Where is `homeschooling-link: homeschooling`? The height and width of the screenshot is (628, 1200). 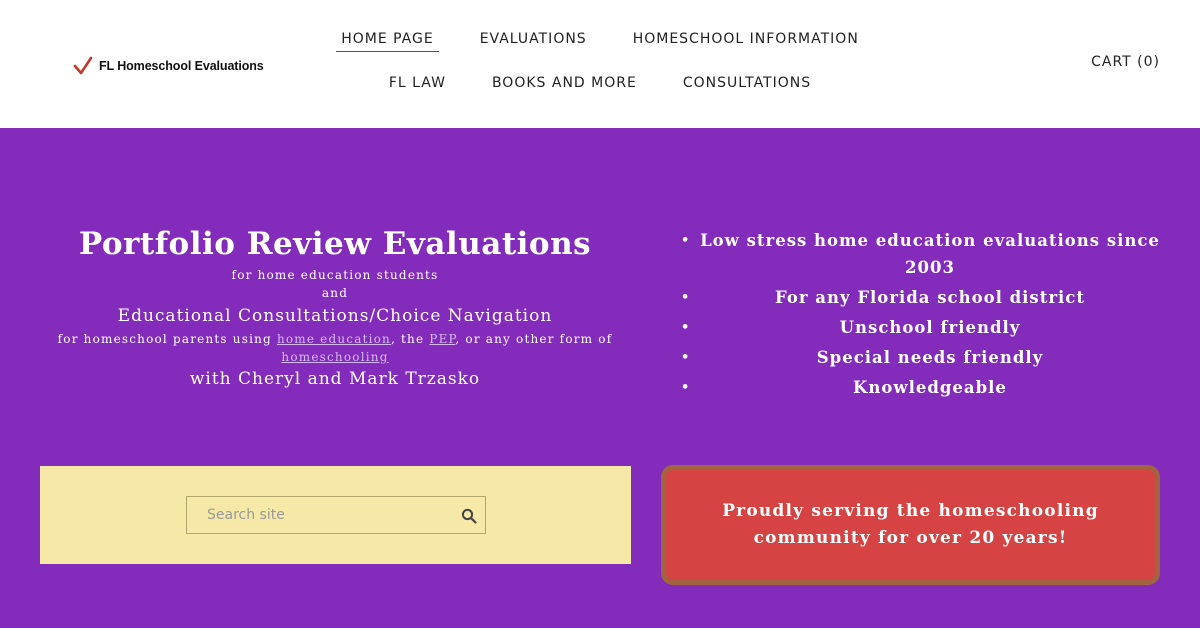
homeschooling-link: homeschooling is located at coordinates (334, 357).